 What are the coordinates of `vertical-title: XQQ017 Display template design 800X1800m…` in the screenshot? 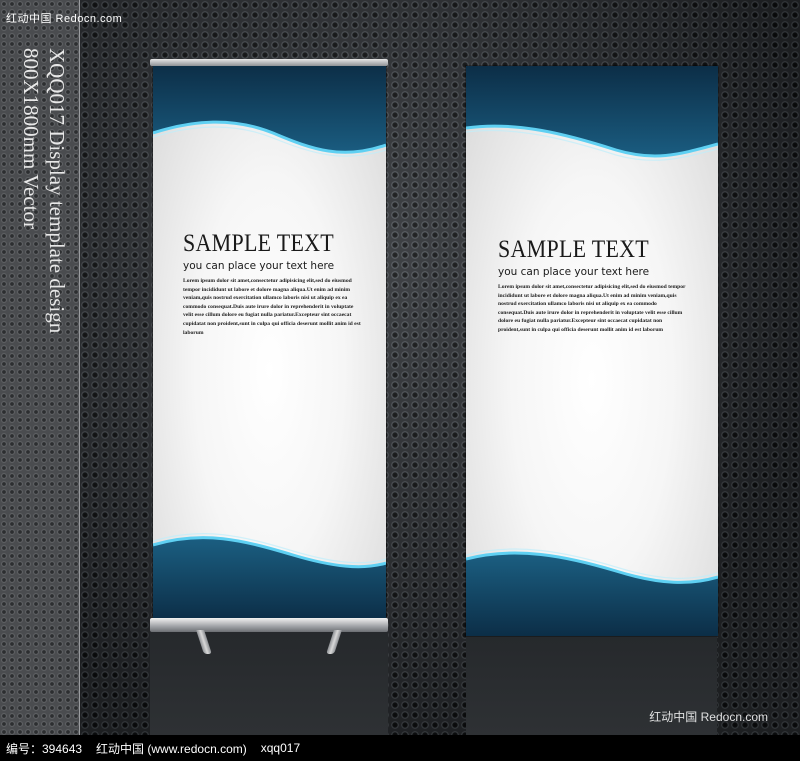 It's located at (40, 218).